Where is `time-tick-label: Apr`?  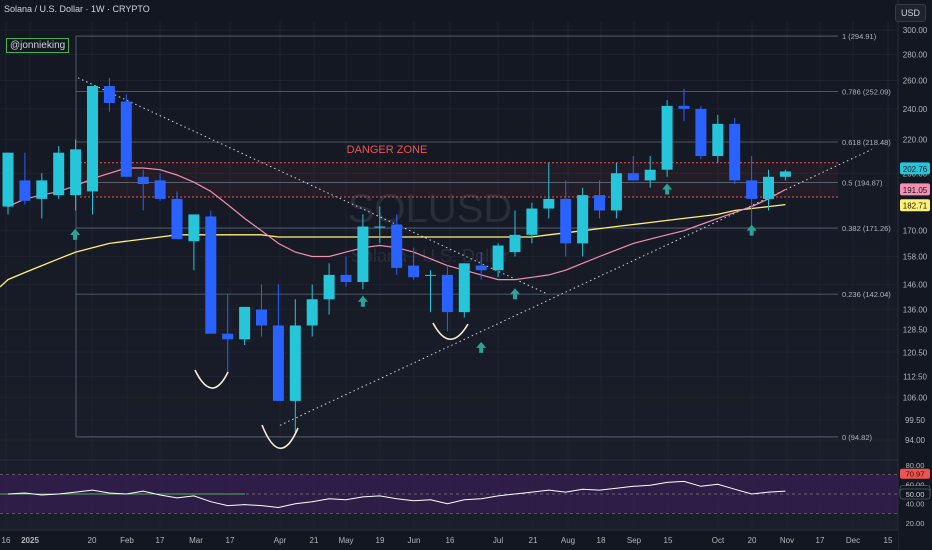 time-tick-label: Apr is located at coordinates (280, 540).